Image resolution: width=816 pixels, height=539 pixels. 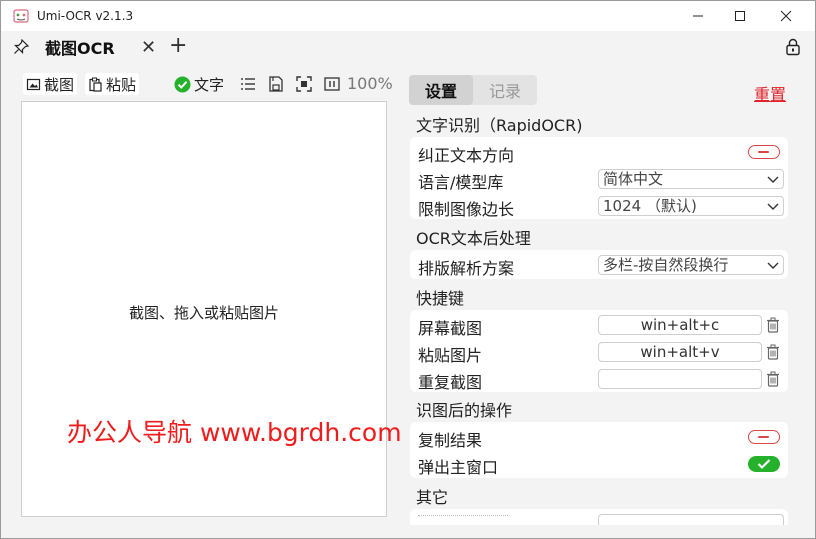 I want to click on panel-tabs: 设置 记录, so click(x=473, y=90).